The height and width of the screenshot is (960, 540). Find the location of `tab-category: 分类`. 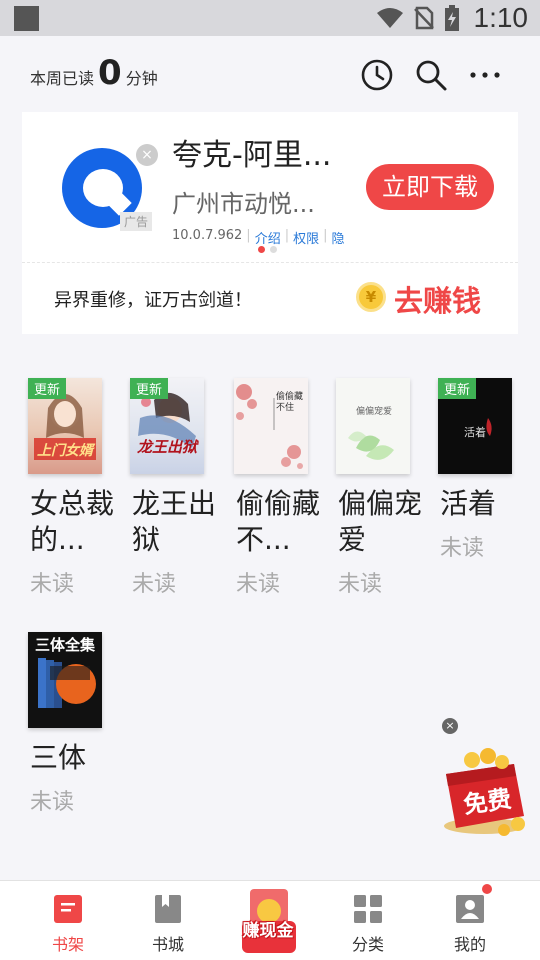

tab-category: 分类 is located at coordinates (368, 920).